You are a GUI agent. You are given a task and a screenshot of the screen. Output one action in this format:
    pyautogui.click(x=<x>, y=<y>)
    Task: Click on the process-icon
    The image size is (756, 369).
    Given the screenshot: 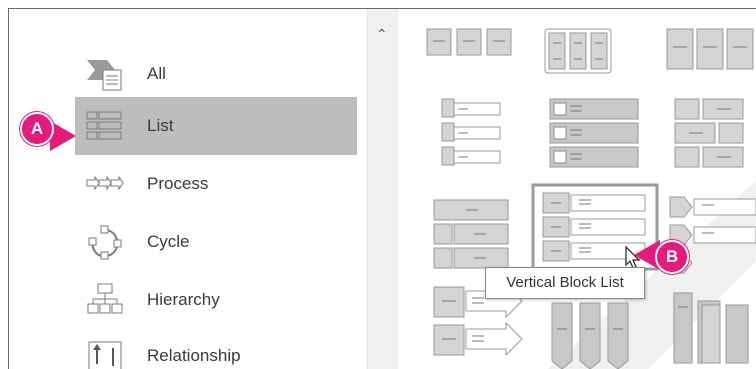 What is the action you would take?
    pyautogui.click(x=105, y=183)
    